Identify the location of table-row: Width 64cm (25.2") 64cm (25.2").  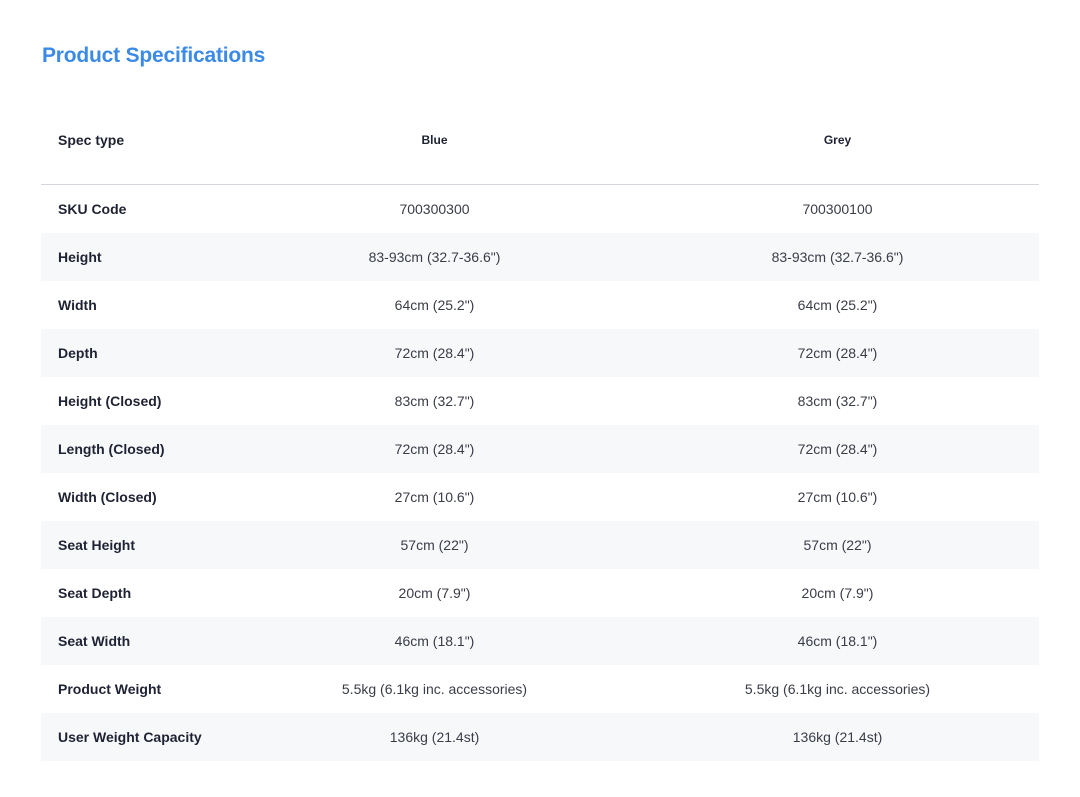
(540, 305).